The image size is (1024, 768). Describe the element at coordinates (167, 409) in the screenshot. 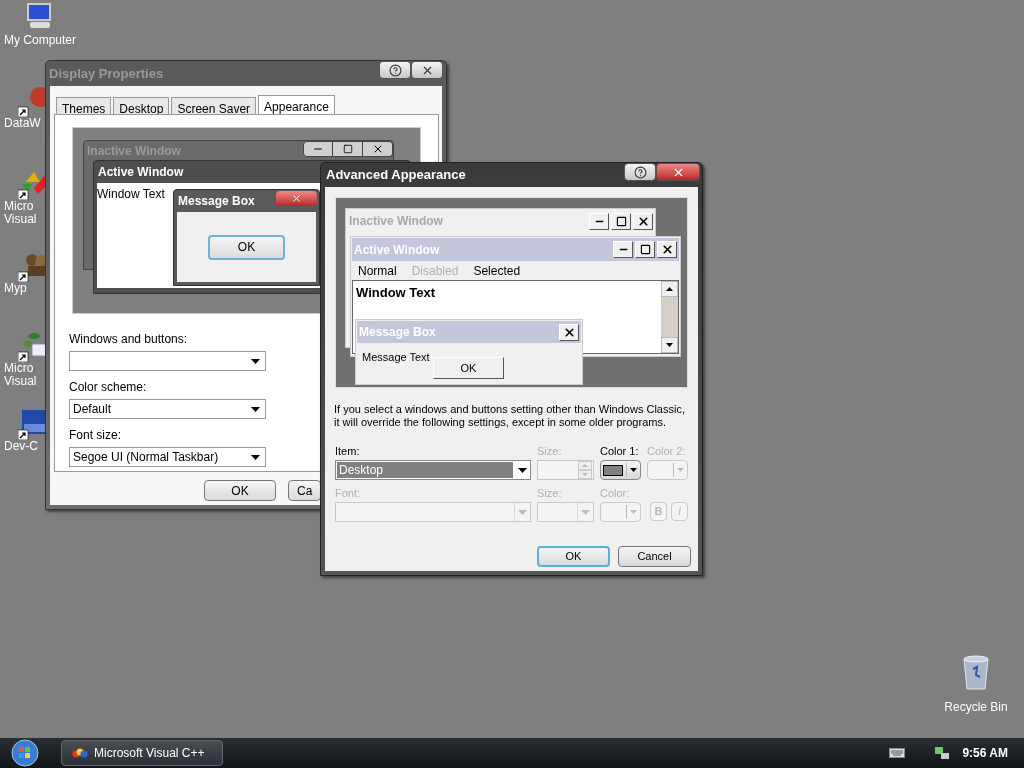

I see `dropdown: Default` at that location.